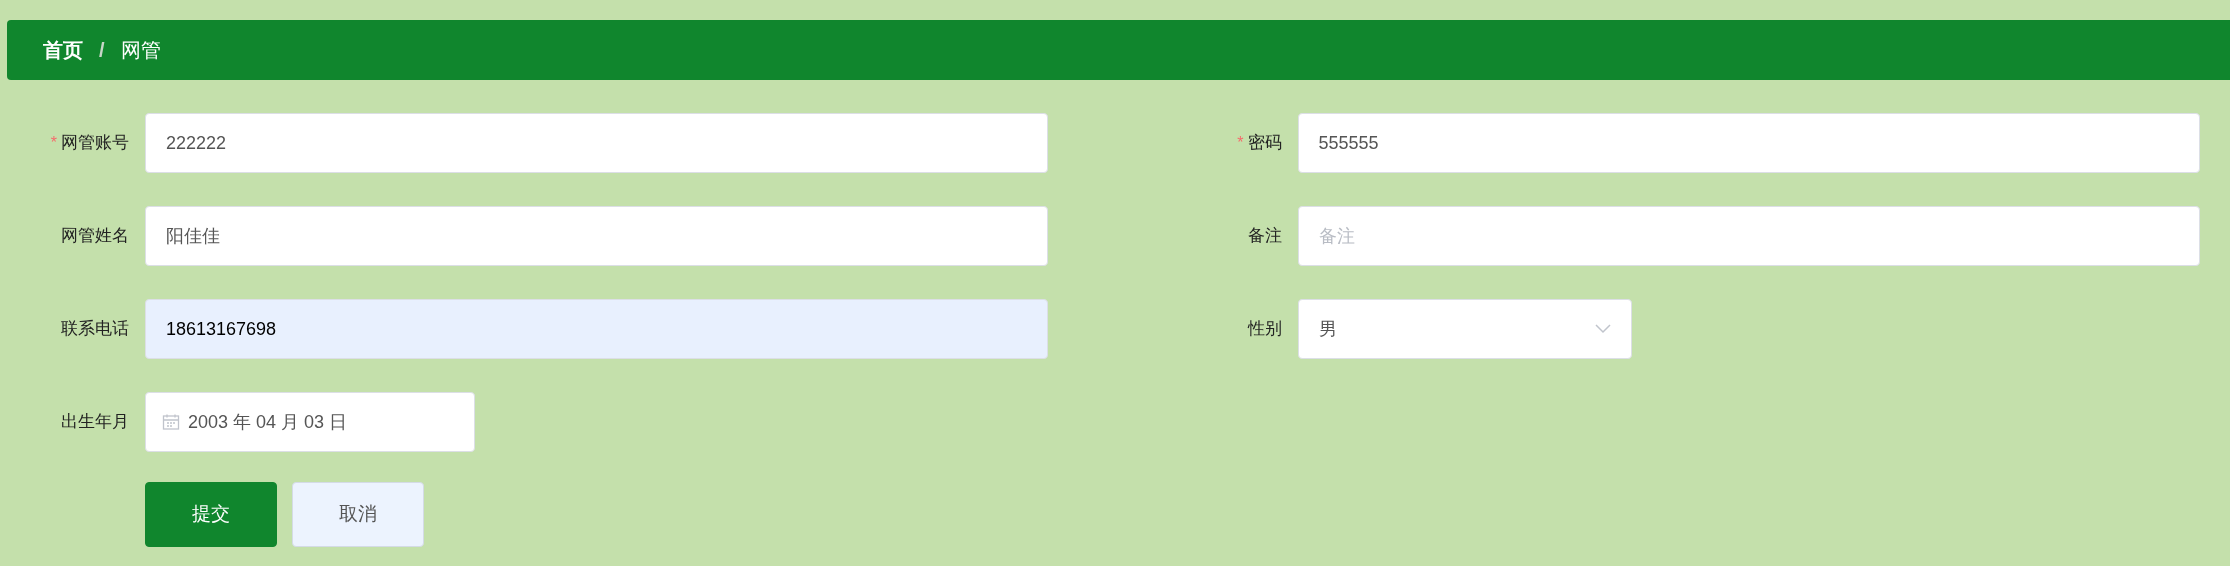  What do you see at coordinates (358, 514) in the screenshot?
I see `cancel-button: 取消` at bounding box center [358, 514].